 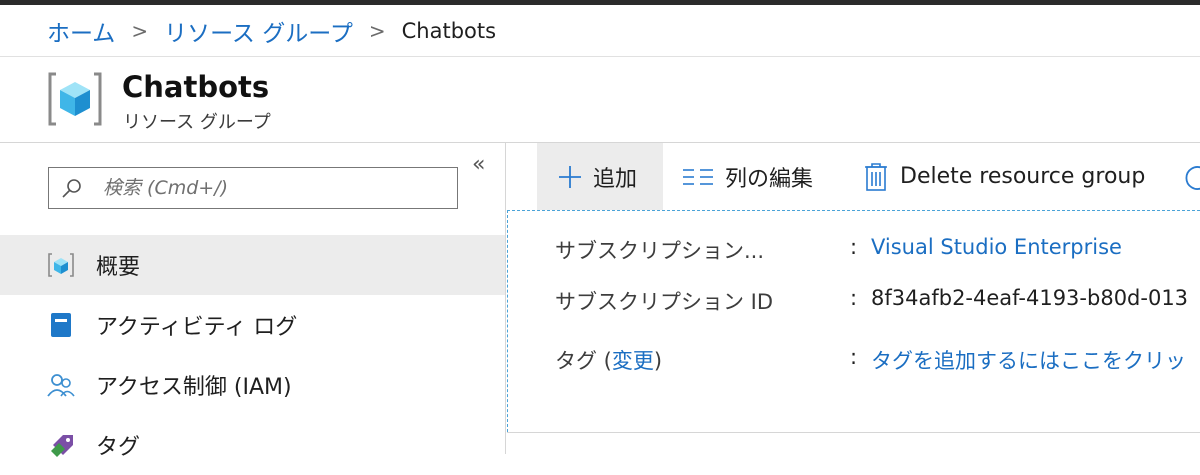 What do you see at coordinates (600, 31) in the screenshot?
I see `breadcrumb: ホーム > リソース グループ > Chatbots` at bounding box center [600, 31].